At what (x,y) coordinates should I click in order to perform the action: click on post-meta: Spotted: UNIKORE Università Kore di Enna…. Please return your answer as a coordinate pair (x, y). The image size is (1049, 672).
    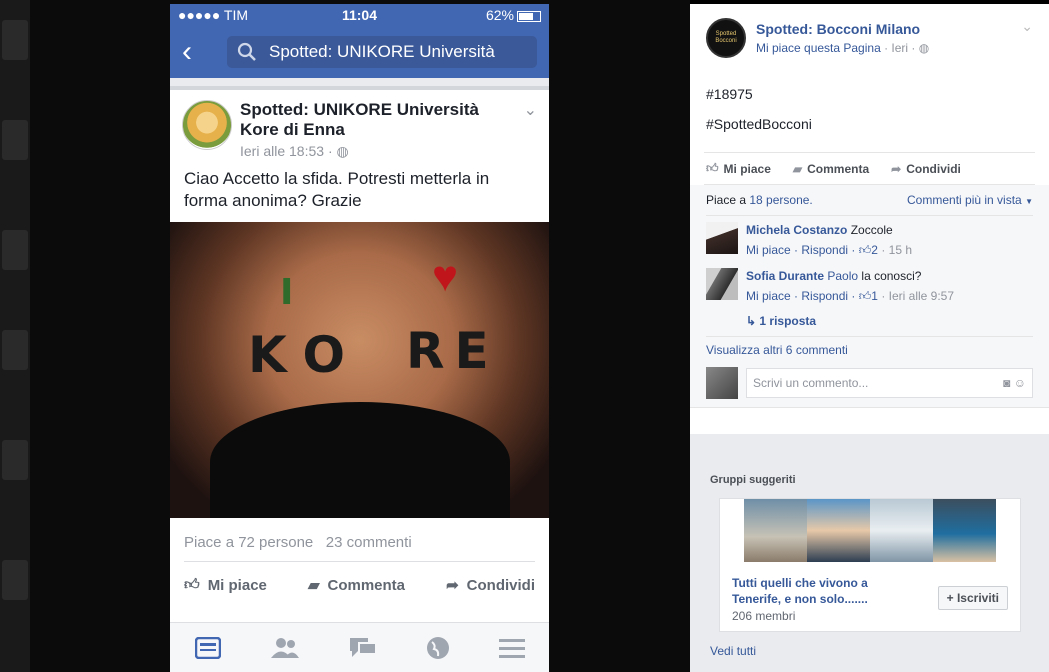
    Looking at the image, I should click on (378, 130).